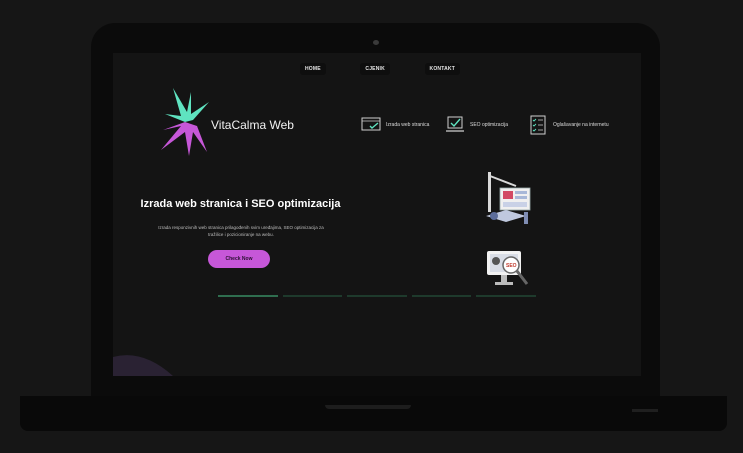 This screenshot has height=453, width=743. I want to click on laptop-notch, so click(368, 407).